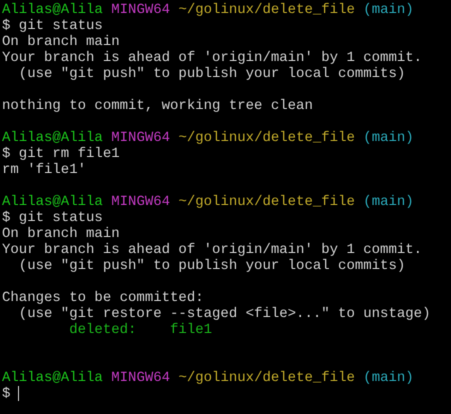  What do you see at coordinates (19, 393) in the screenshot?
I see `text-cursor` at bounding box center [19, 393].